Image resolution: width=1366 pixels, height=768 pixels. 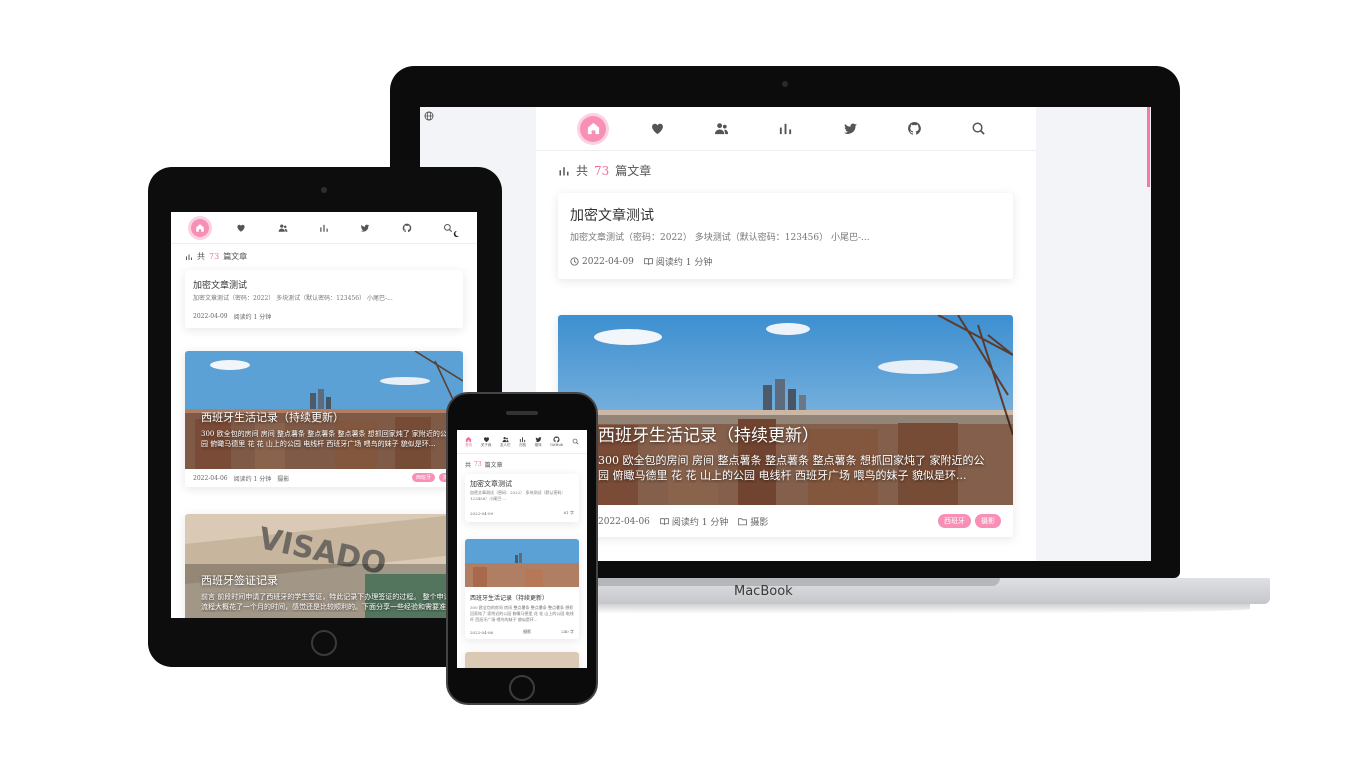 I want to click on word-count: 240 字, so click(x=567, y=631).